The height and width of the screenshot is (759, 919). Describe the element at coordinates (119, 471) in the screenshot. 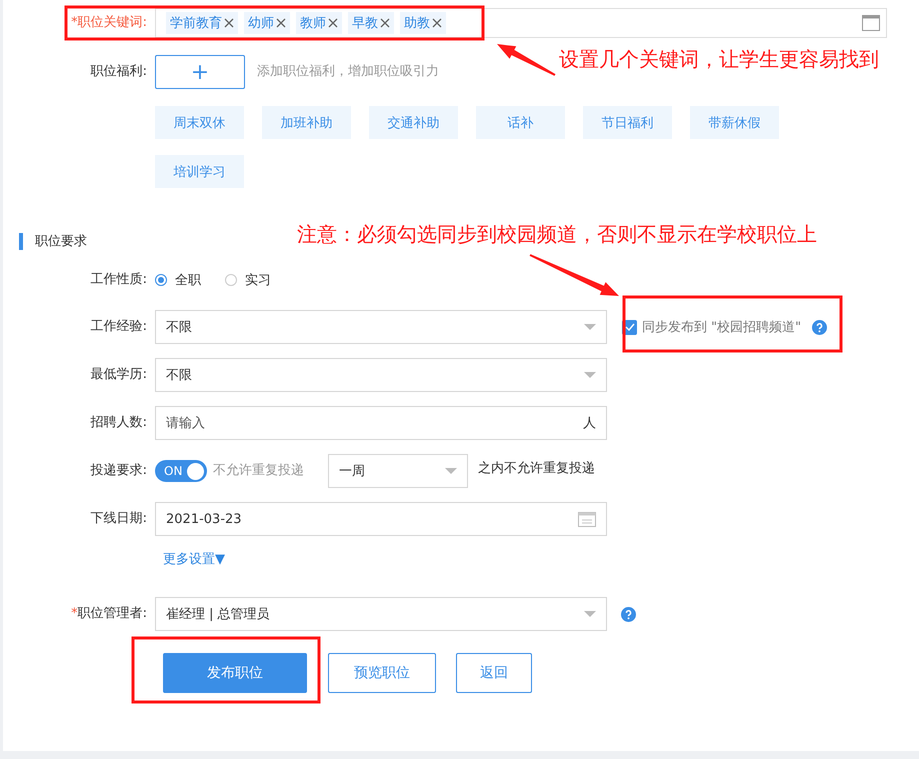

I see `field-label: 投递要求:` at that location.